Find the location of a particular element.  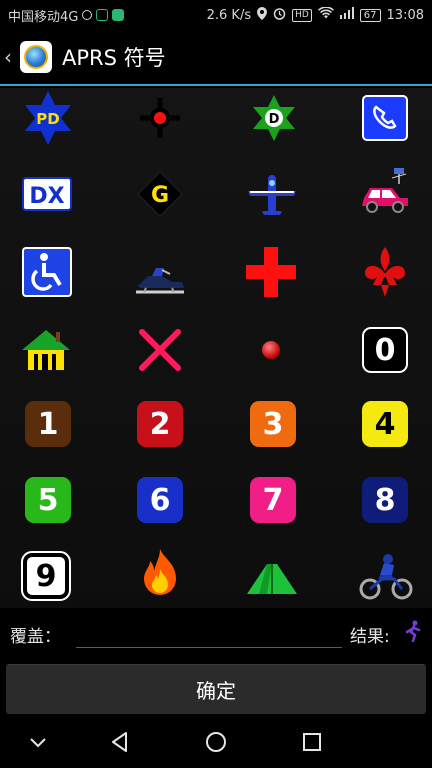

symbol-dx: DX is located at coordinates (47, 194).